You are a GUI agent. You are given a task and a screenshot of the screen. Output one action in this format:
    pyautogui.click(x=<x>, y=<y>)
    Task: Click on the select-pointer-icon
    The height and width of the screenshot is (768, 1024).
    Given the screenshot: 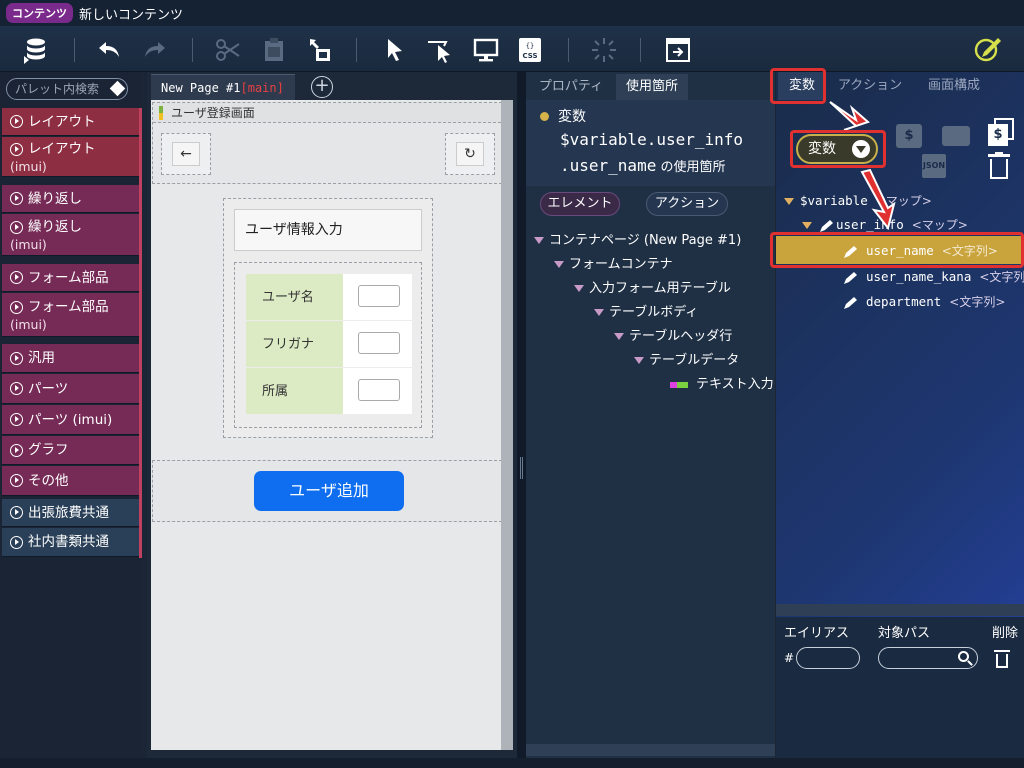 What is the action you would take?
    pyautogui.click(x=394, y=50)
    